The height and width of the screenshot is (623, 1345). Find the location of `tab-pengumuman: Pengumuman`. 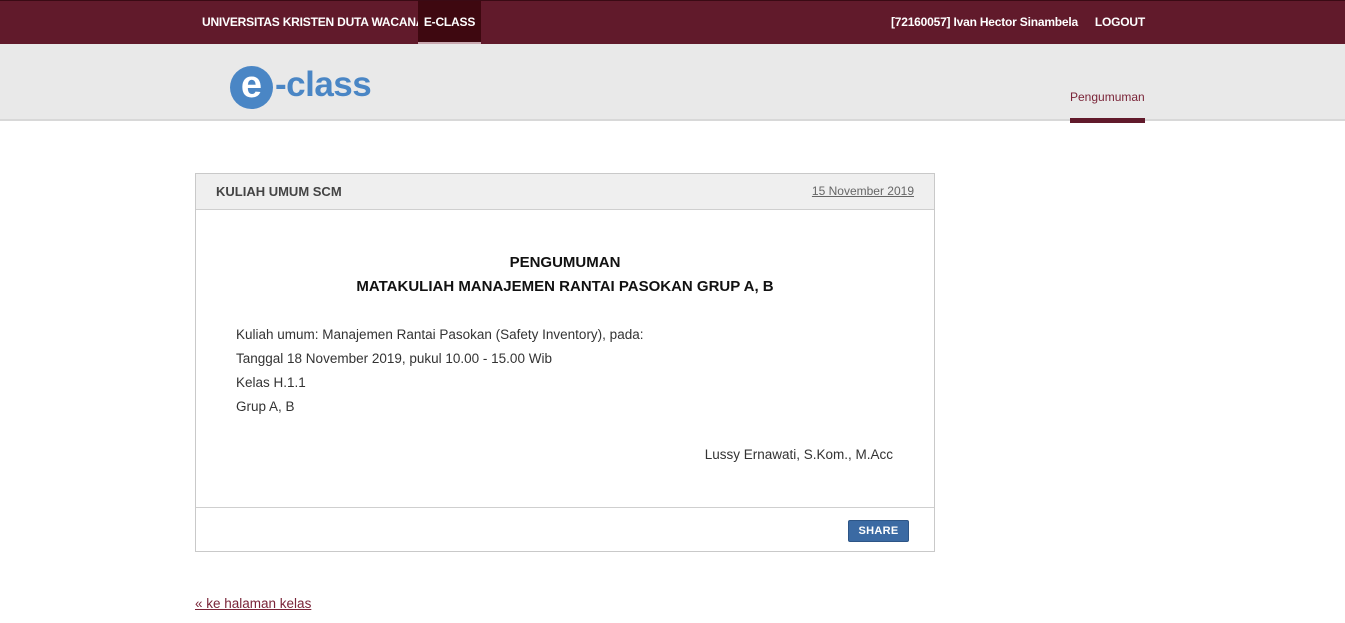

tab-pengumuman: Pengumuman is located at coordinates (1107, 97).